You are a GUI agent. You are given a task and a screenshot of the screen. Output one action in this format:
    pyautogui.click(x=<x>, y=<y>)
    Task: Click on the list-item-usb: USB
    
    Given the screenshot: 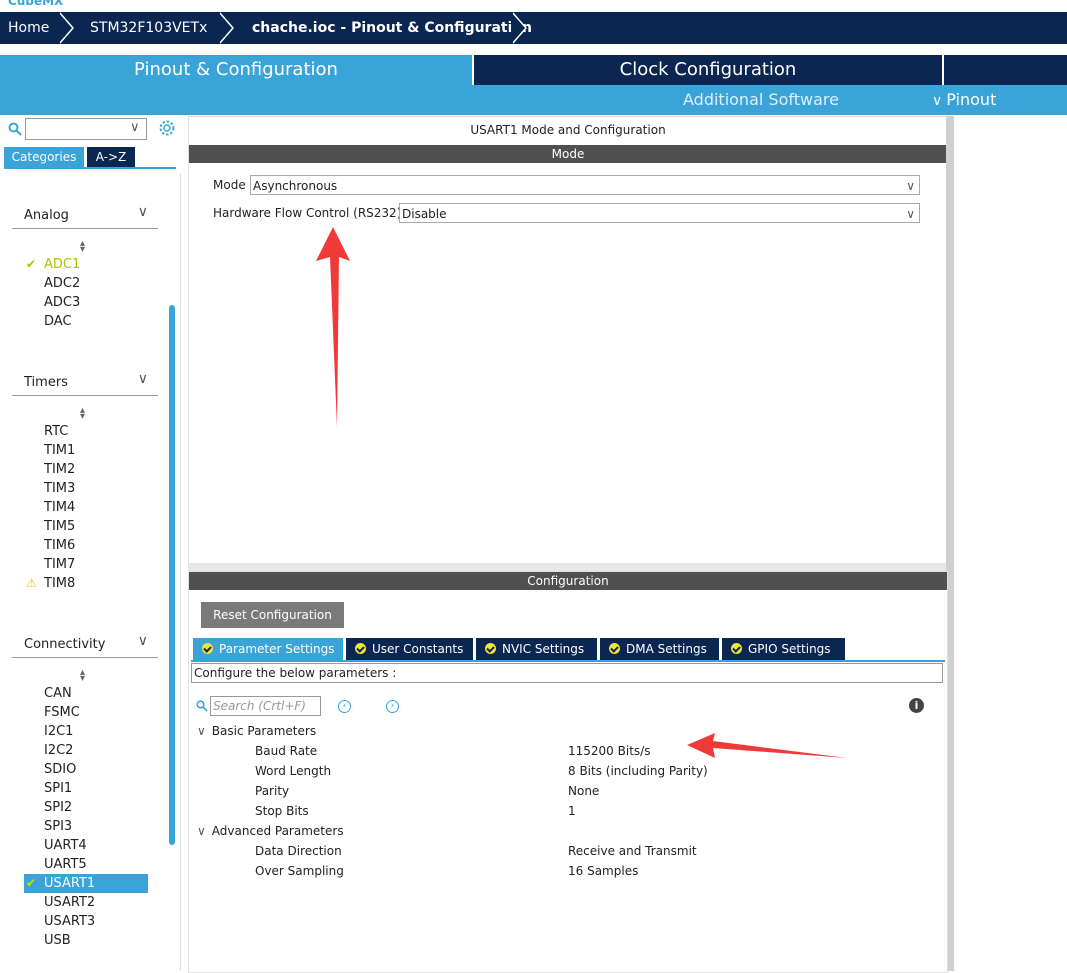 What is the action you would take?
    pyautogui.click(x=86, y=940)
    